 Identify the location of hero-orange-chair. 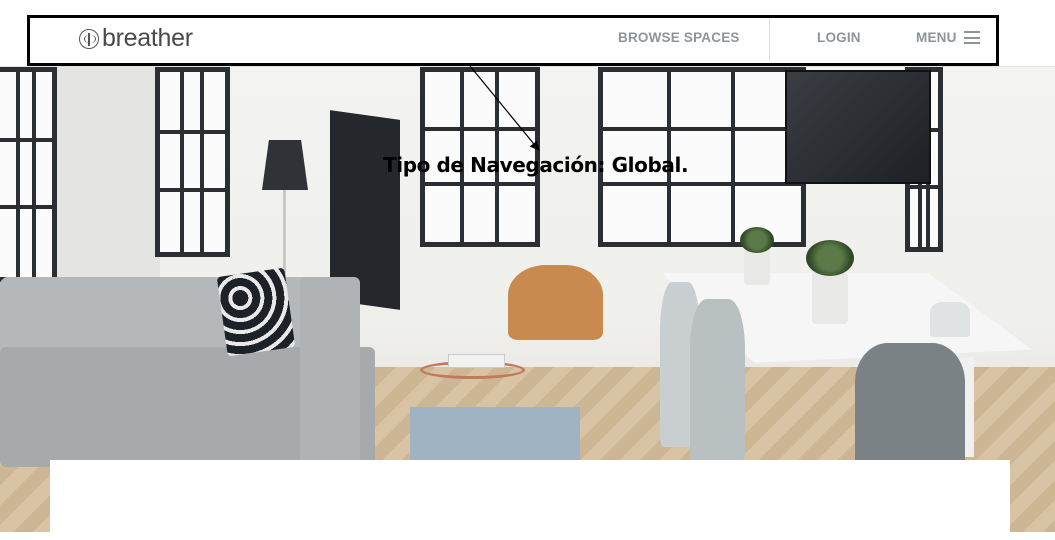
(555, 302).